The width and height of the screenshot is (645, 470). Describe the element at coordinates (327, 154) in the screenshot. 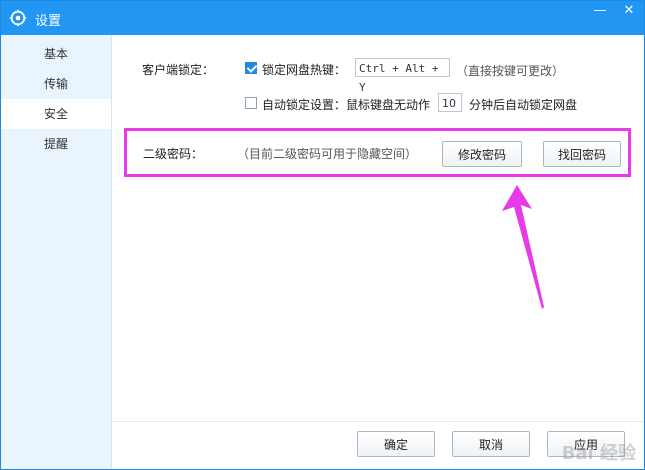

I see `second-password-hint: （目前二级密码可用于隐藏空间）` at that location.